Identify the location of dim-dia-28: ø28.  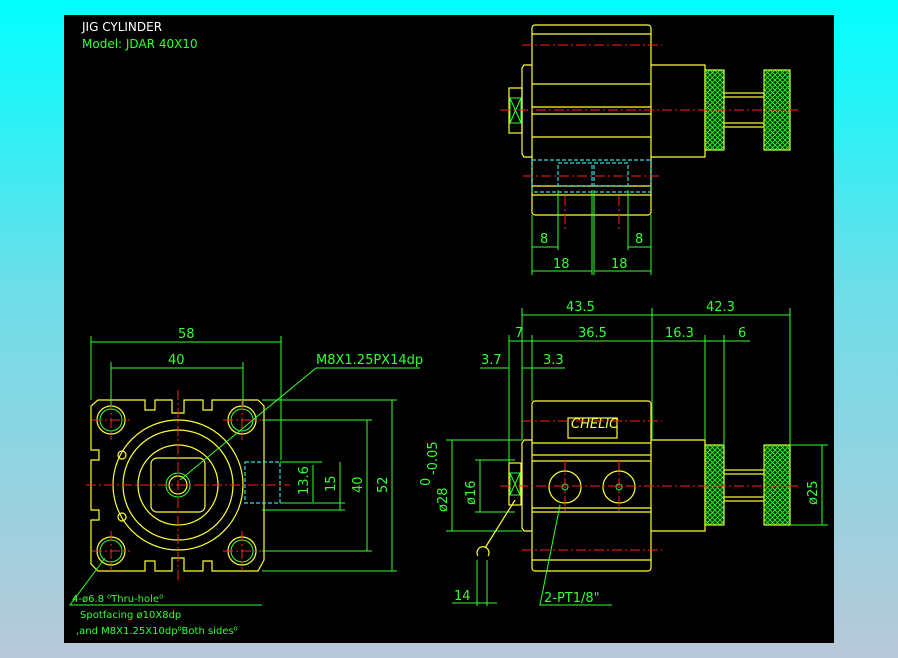
(443, 500).